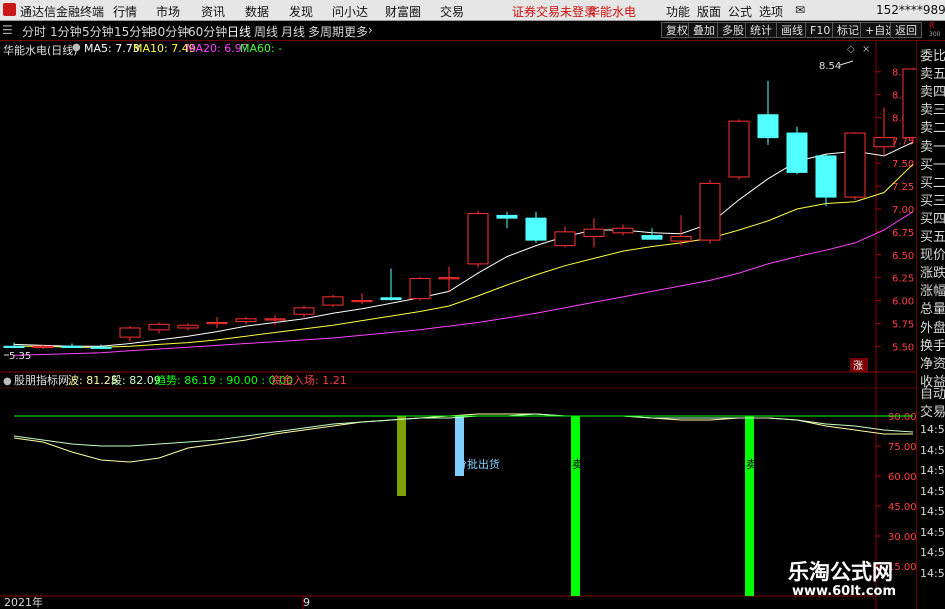 The width and height of the screenshot is (945, 609). Describe the element at coordinates (903, 347) in the screenshot. I see `price-tick-label: 5.50` at that location.